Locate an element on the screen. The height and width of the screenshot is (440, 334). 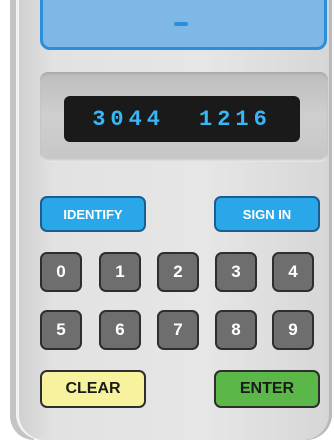
key-5: 5 is located at coordinates (61, 330).